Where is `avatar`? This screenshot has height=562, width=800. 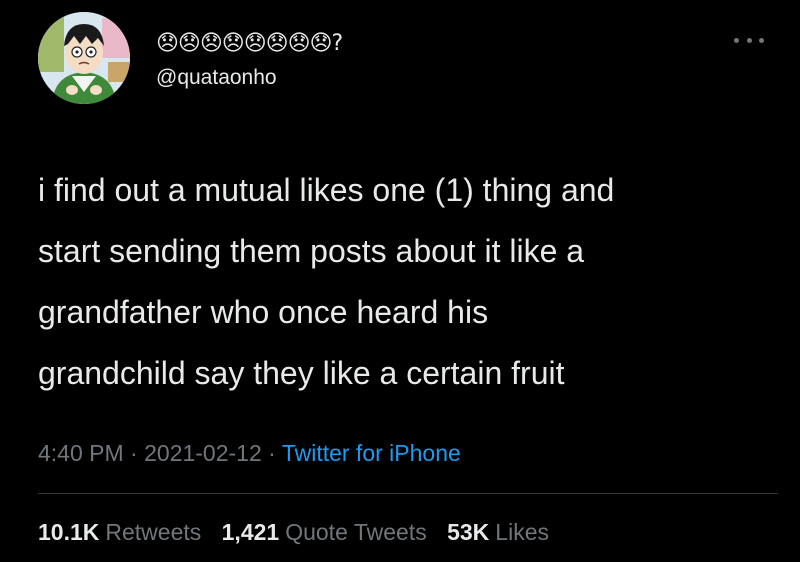
avatar is located at coordinates (84, 58).